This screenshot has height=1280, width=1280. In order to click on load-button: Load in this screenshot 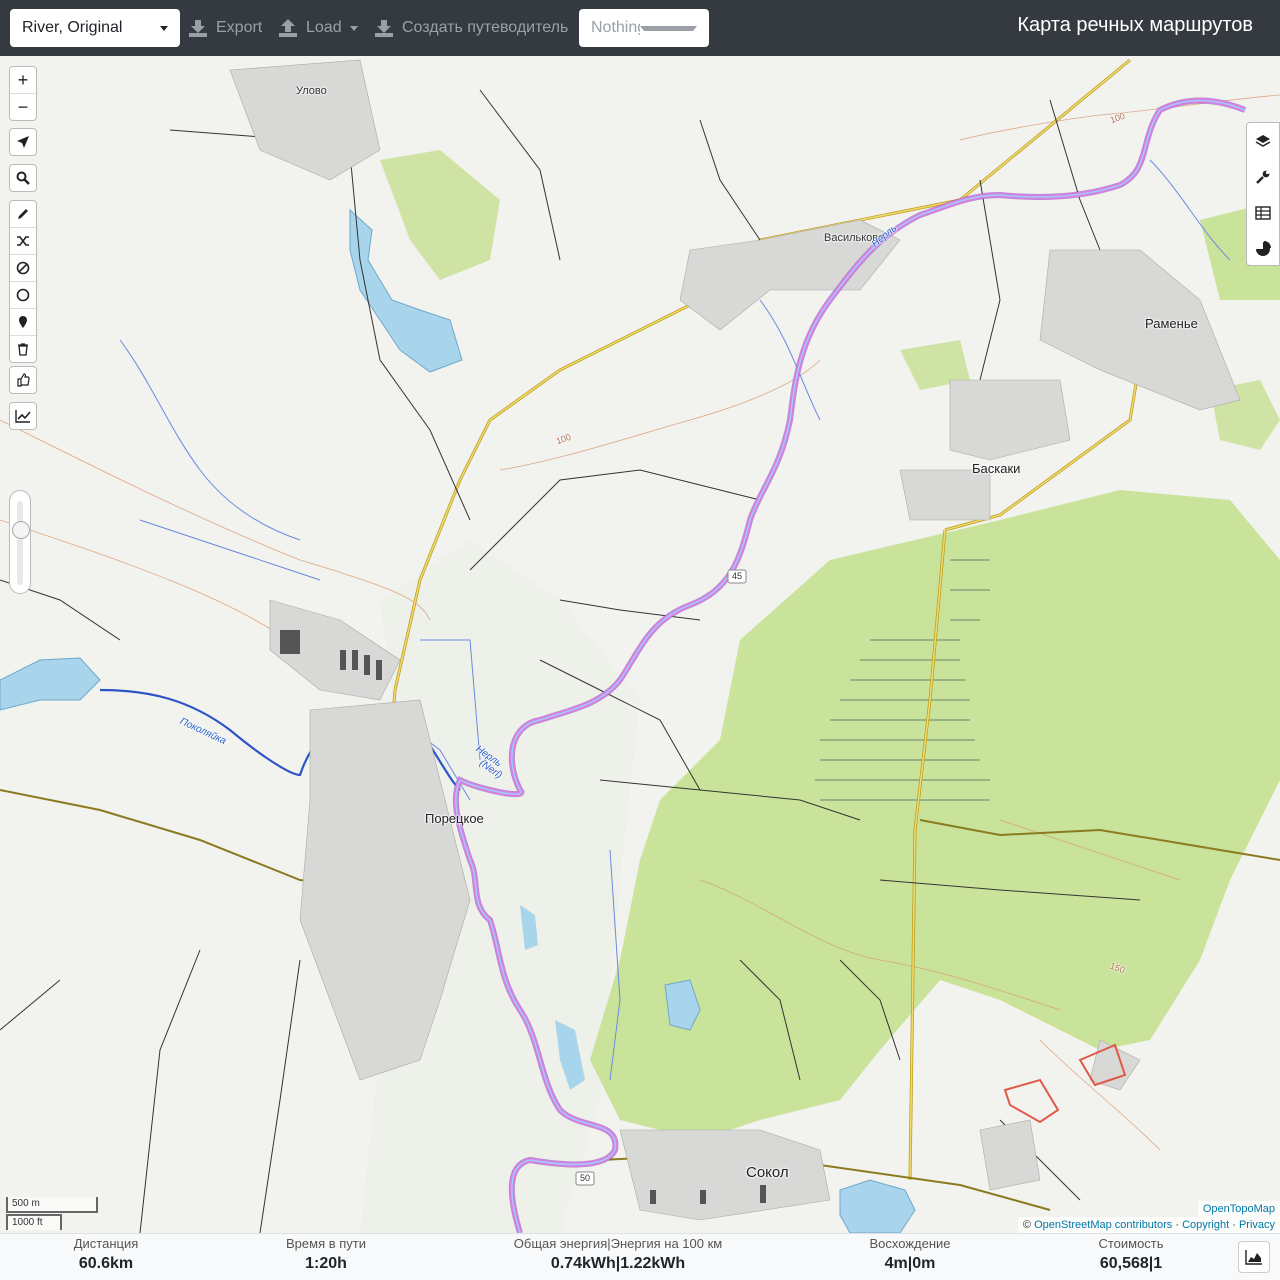, I will do `click(318, 28)`.